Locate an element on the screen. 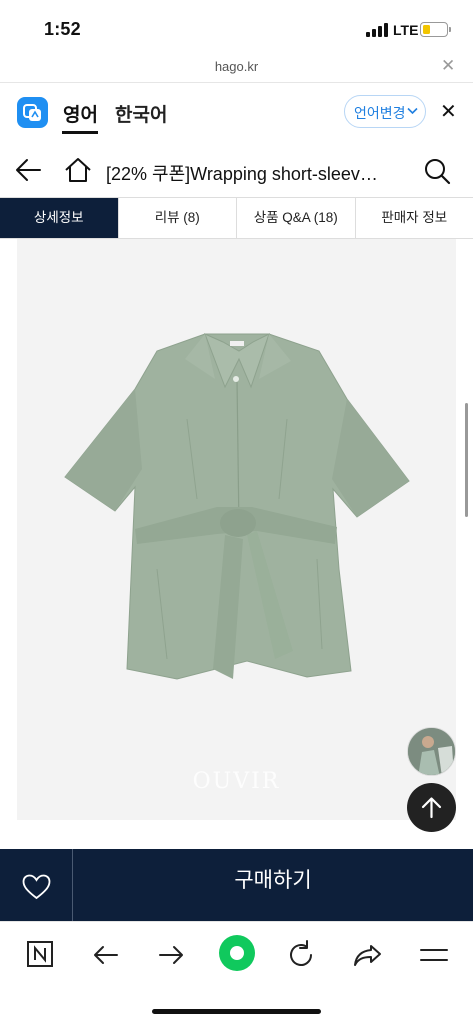 This screenshot has width=473, height=1024. language-korean-tab: 한국어 is located at coordinates (141, 113).